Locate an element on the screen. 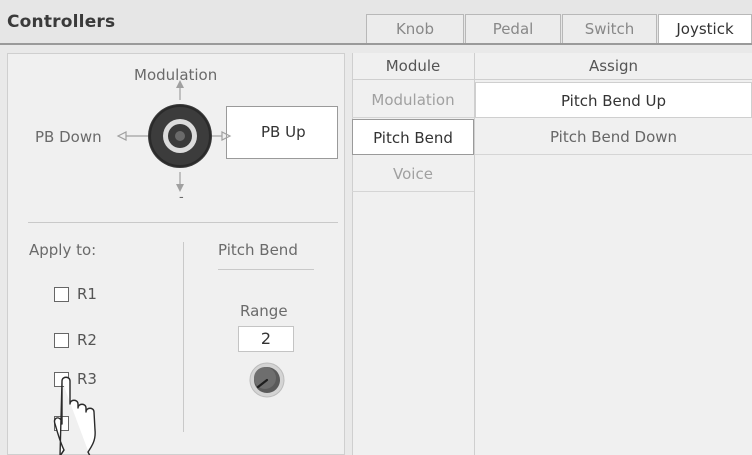 The height and width of the screenshot is (455, 752). checkbox-r1-label: R1 is located at coordinates (87, 294).